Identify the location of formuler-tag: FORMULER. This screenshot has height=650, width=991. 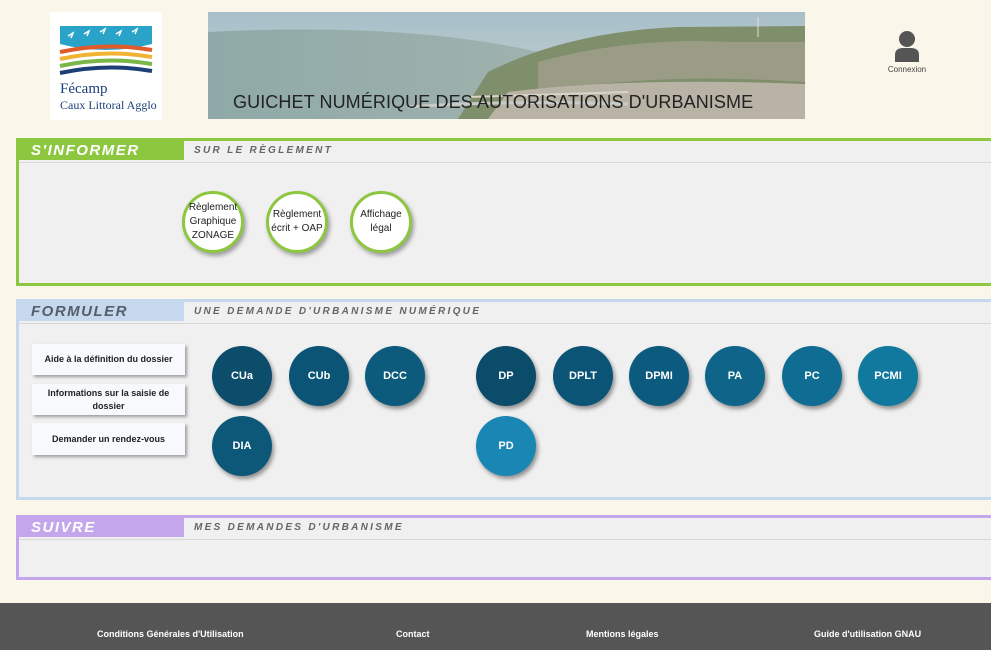
(101, 311).